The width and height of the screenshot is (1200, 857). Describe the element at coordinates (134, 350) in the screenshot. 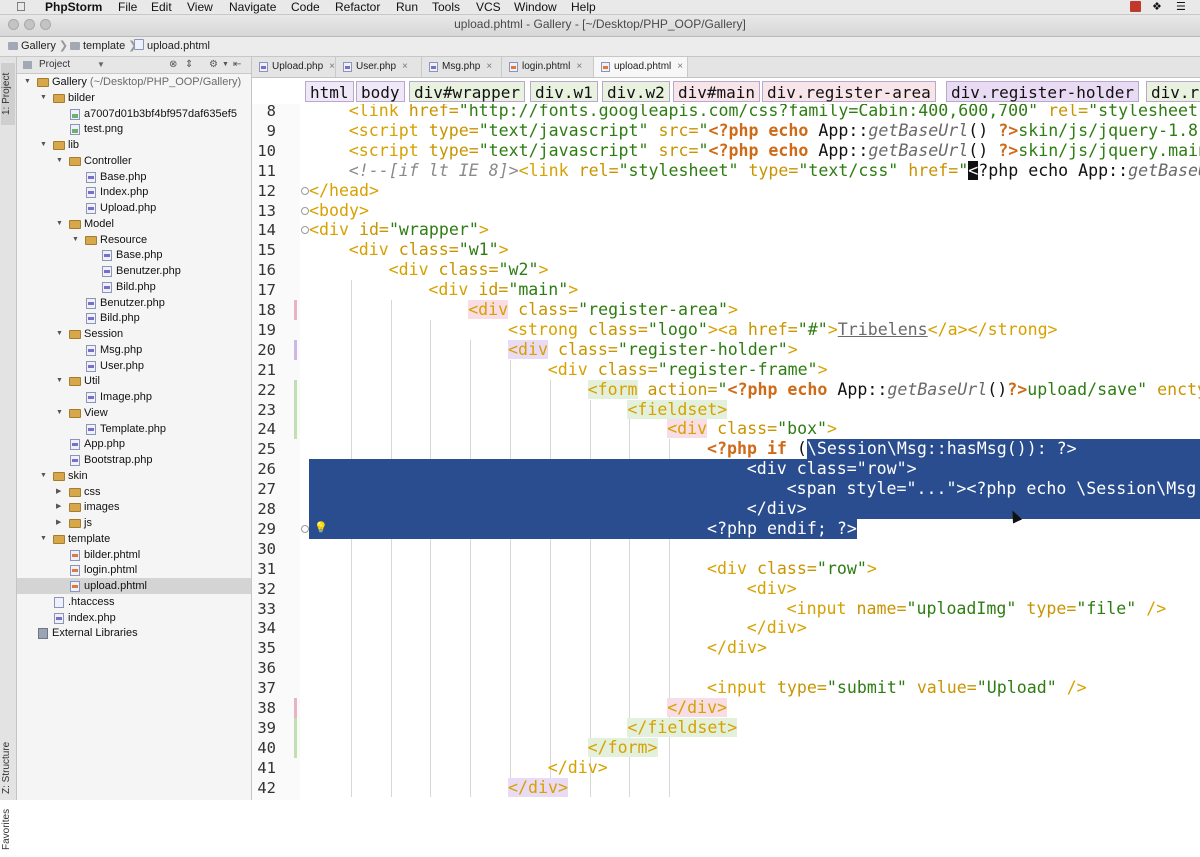

I see `tree-item: Msg.php` at that location.